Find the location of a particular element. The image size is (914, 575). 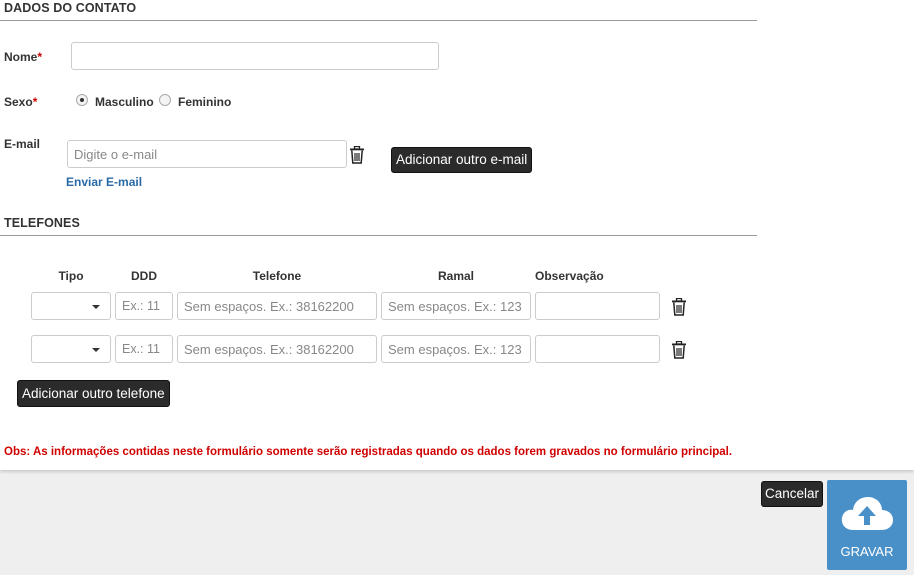

send-email-link: Enviar E-mail is located at coordinates (104, 182).